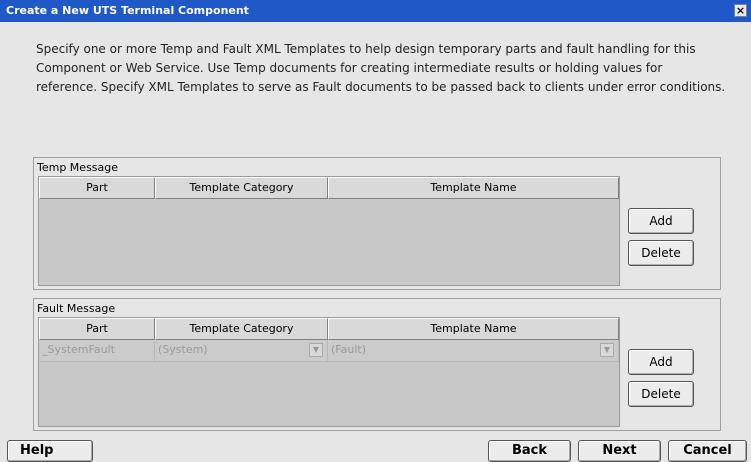  I want to click on temp-add-button: Add, so click(661, 221).